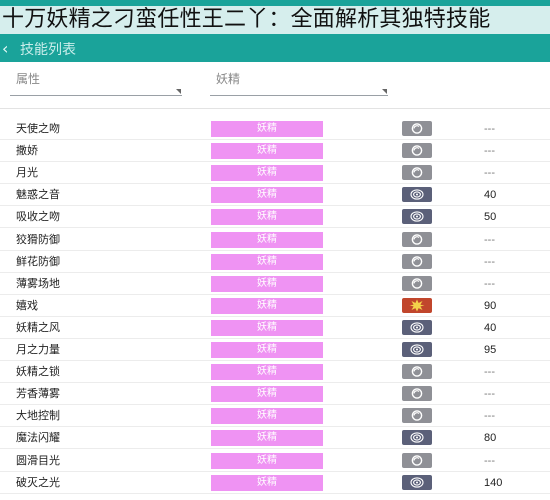 This screenshot has height=500, width=550. What do you see at coordinates (417, 305) in the screenshot?
I see `physical-category-icon` at bounding box center [417, 305].